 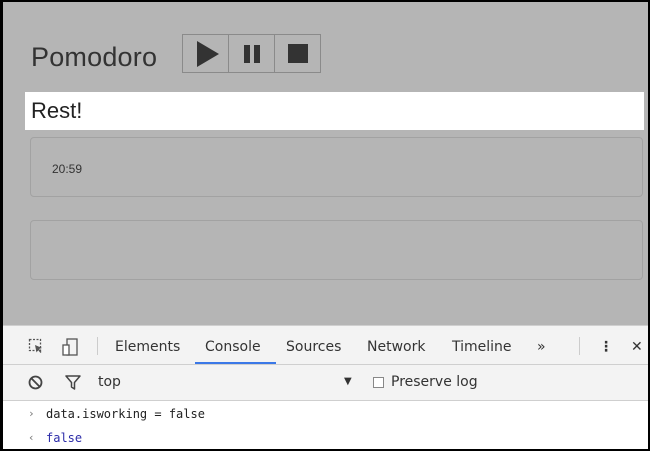 What do you see at coordinates (396, 347) in the screenshot?
I see `tab-network: Network` at bounding box center [396, 347].